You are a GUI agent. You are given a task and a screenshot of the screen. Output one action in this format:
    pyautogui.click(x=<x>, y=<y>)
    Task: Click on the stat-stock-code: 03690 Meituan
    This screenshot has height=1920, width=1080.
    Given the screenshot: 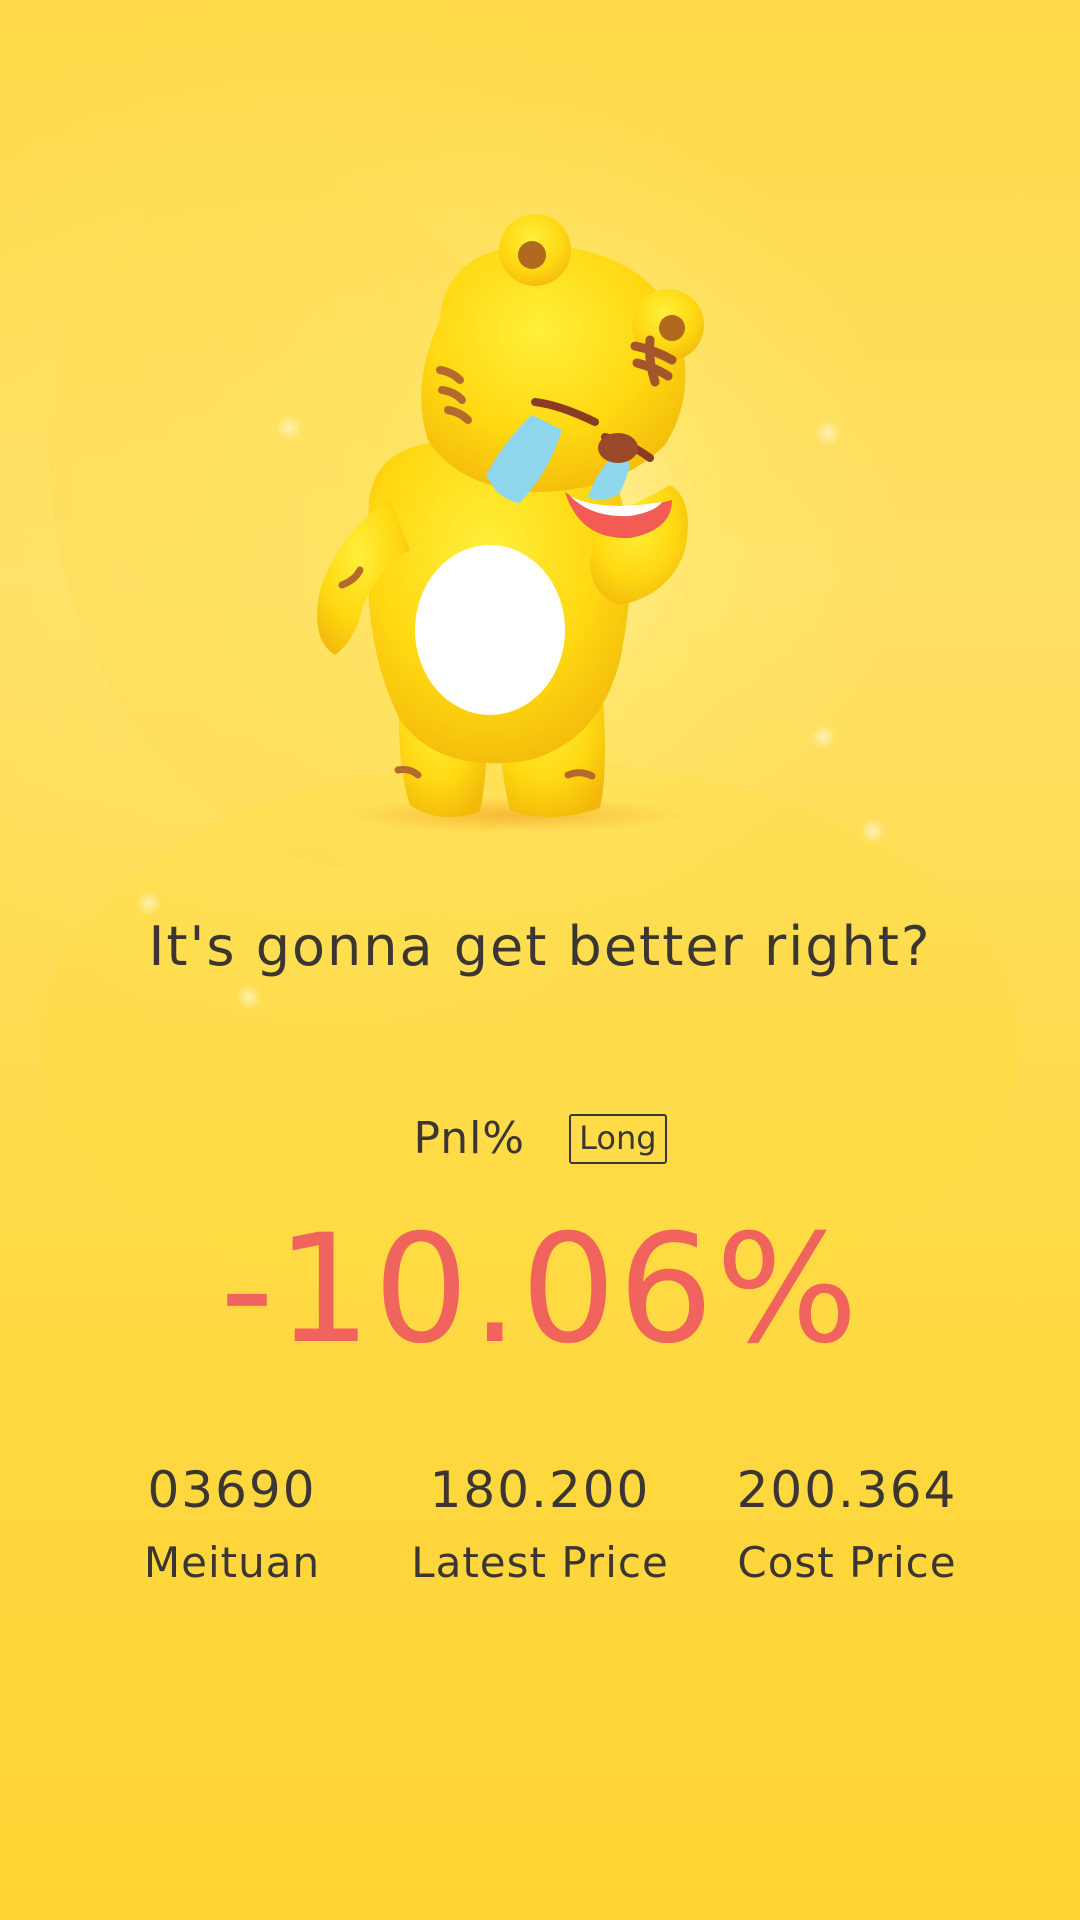 What is the action you would take?
    pyautogui.click(x=232, y=1524)
    